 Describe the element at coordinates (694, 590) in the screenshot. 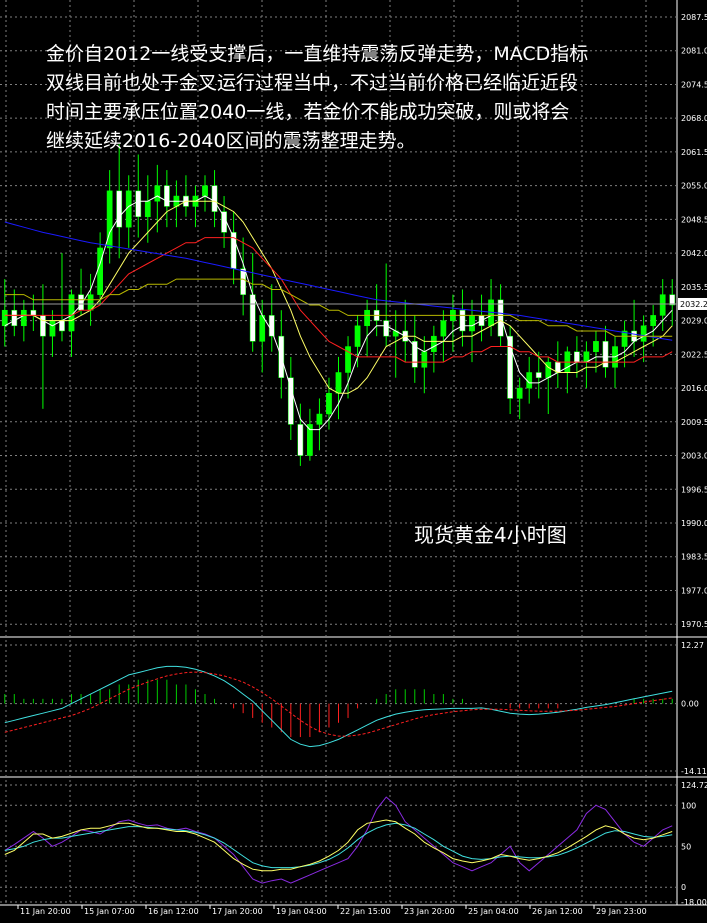

I see `price-y-tick-label: 1977.0` at that location.